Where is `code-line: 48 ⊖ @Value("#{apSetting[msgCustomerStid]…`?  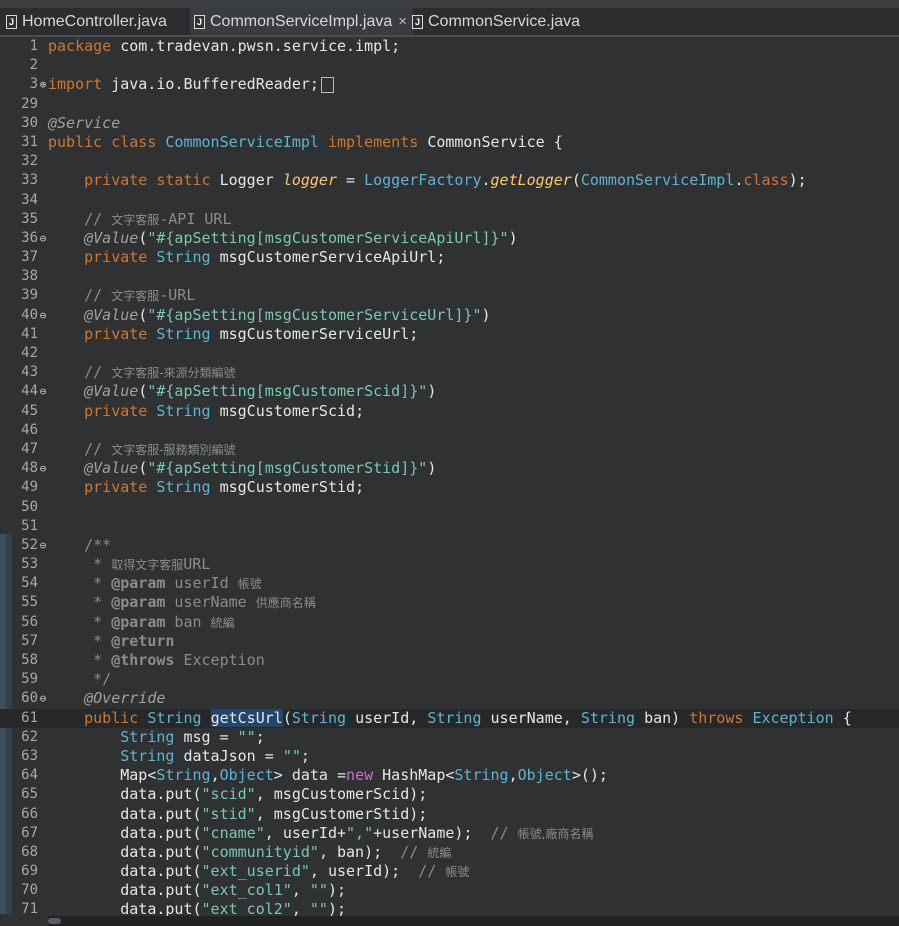 code-line: 48 ⊖ @Value("#{apSetting[msgCustomerStid]… is located at coordinates (449, 468).